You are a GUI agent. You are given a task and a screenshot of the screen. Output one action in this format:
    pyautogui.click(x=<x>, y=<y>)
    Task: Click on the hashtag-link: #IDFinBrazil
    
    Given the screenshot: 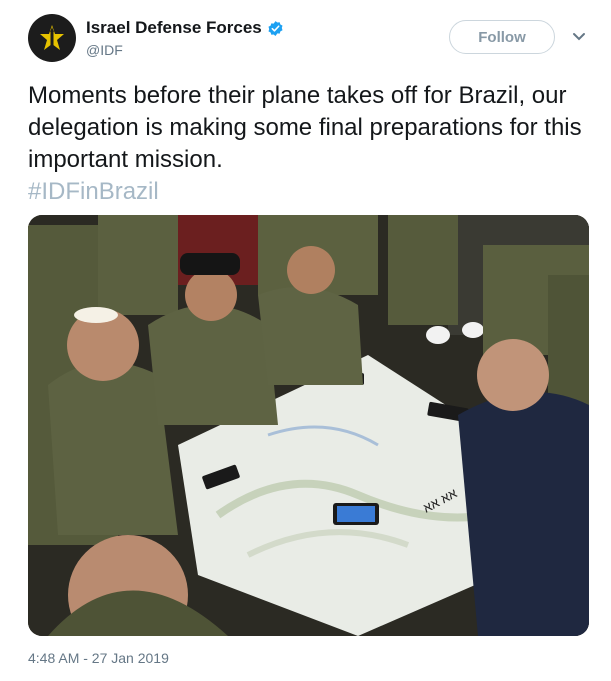 What is the action you would take?
    pyautogui.click(x=308, y=192)
    